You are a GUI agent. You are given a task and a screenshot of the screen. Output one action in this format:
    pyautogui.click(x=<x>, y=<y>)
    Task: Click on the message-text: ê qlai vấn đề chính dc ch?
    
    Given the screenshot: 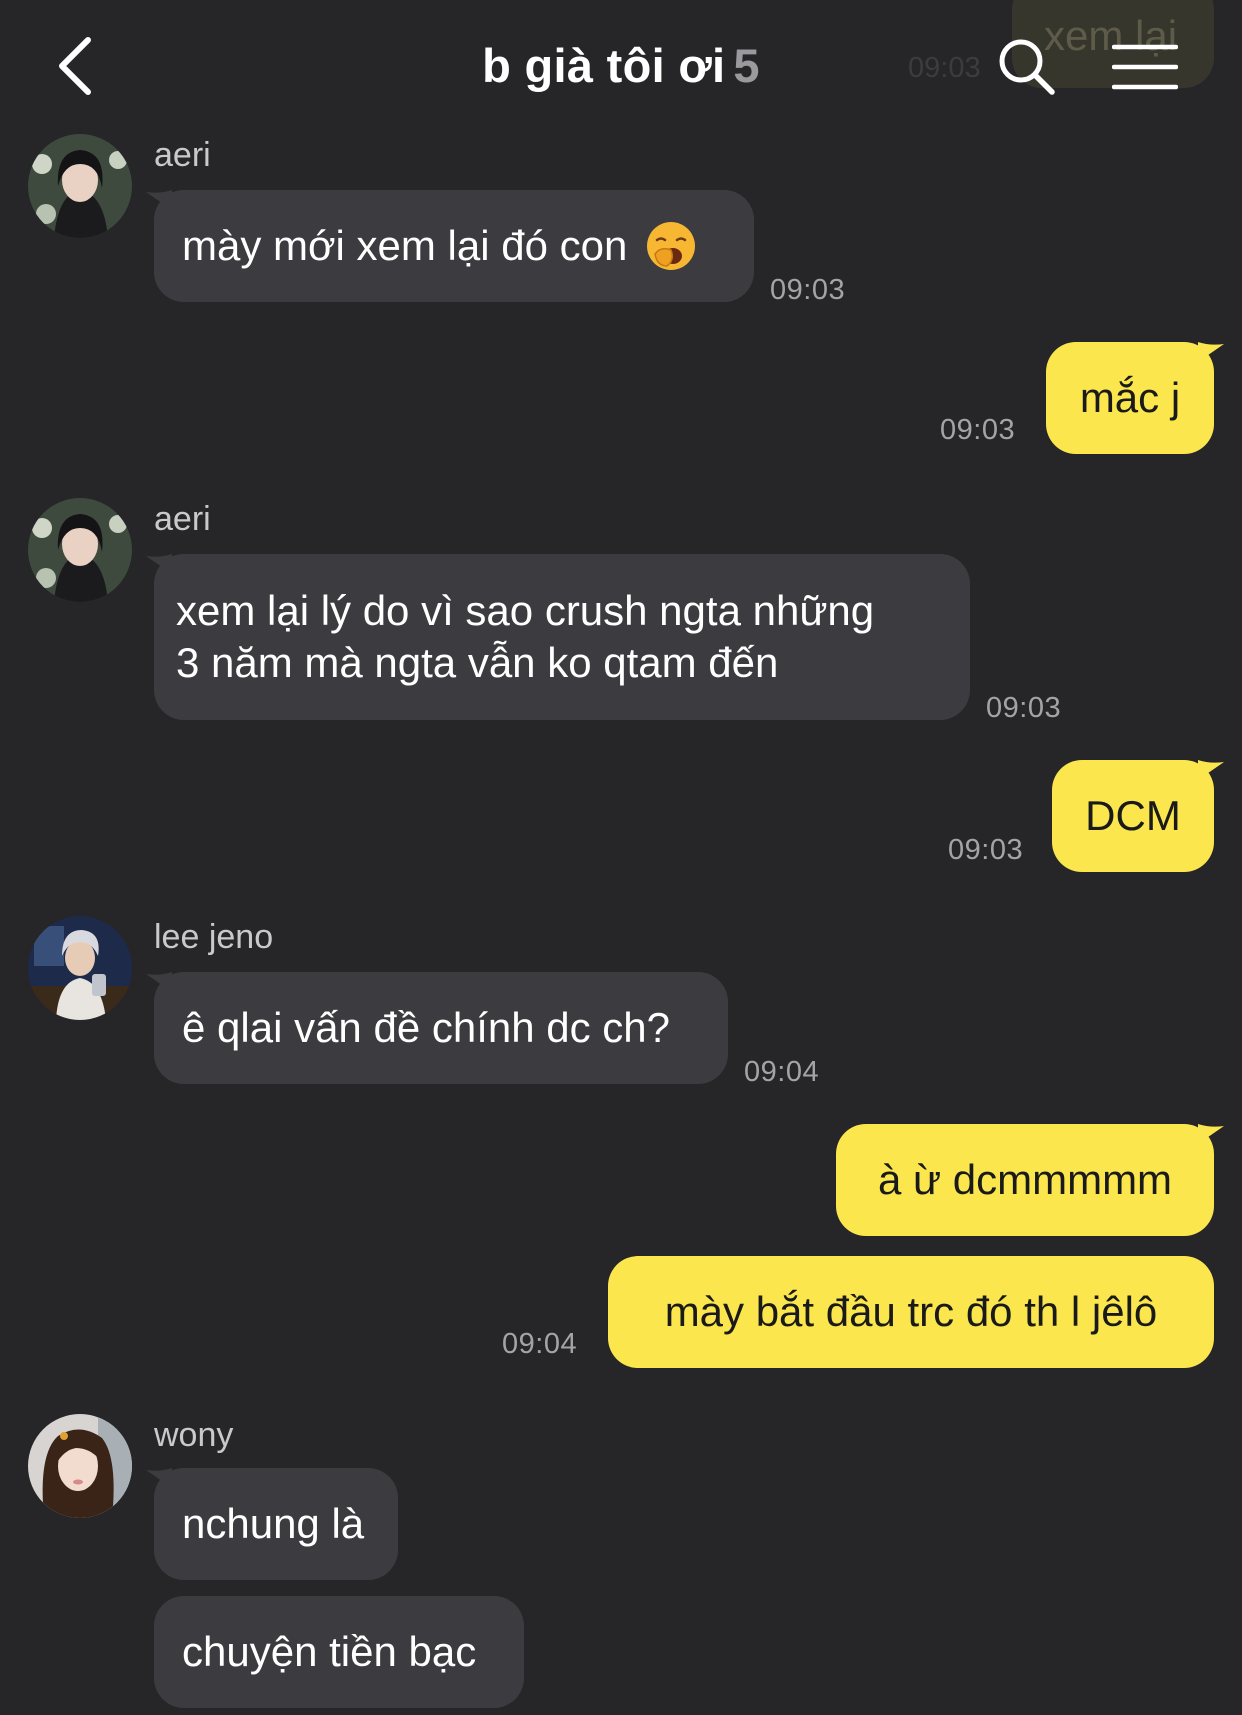 What is the action you would take?
    pyautogui.click(x=426, y=1027)
    